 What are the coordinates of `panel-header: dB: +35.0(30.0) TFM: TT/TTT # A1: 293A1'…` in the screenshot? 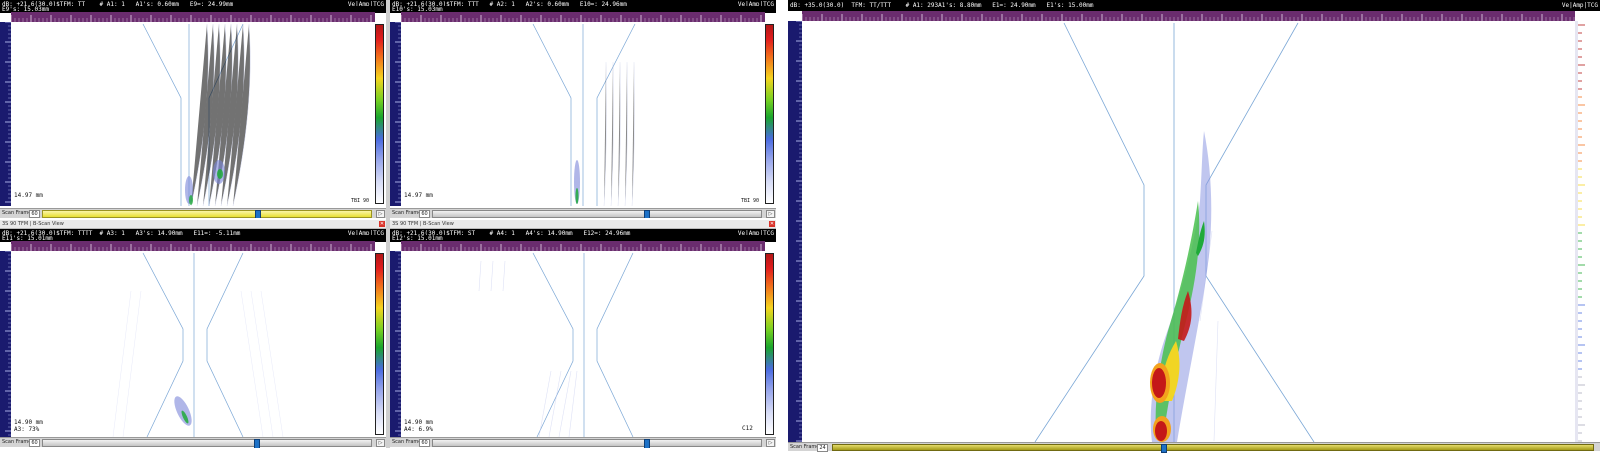 It's located at (1194, 5).